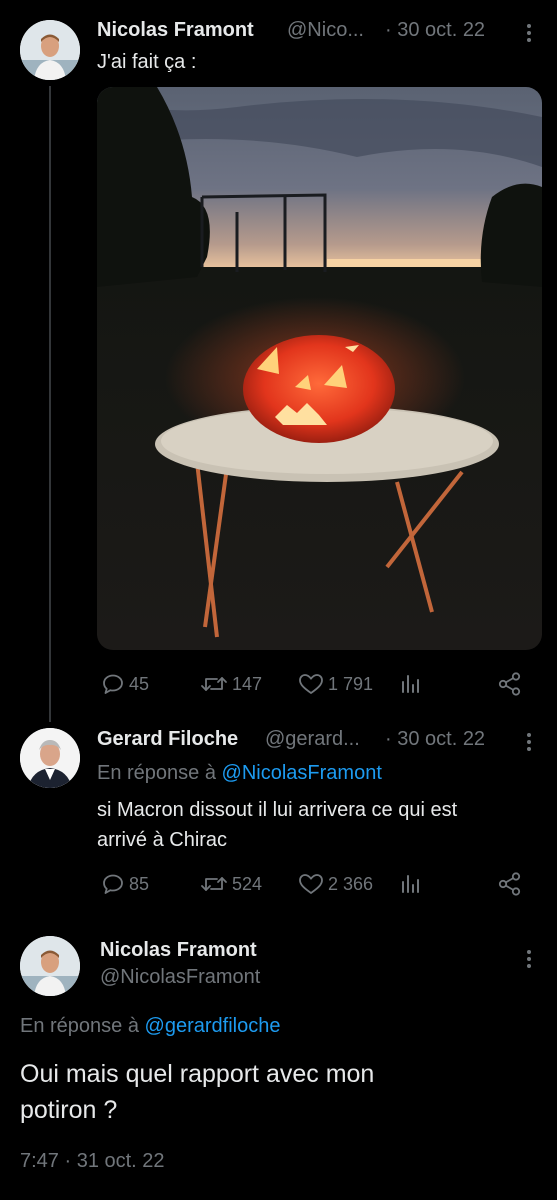 The height and width of the screenshot is (1200, 557). Describe the element at coordinates (50, 404) in the screenshot. I see `thread-line` at that location.